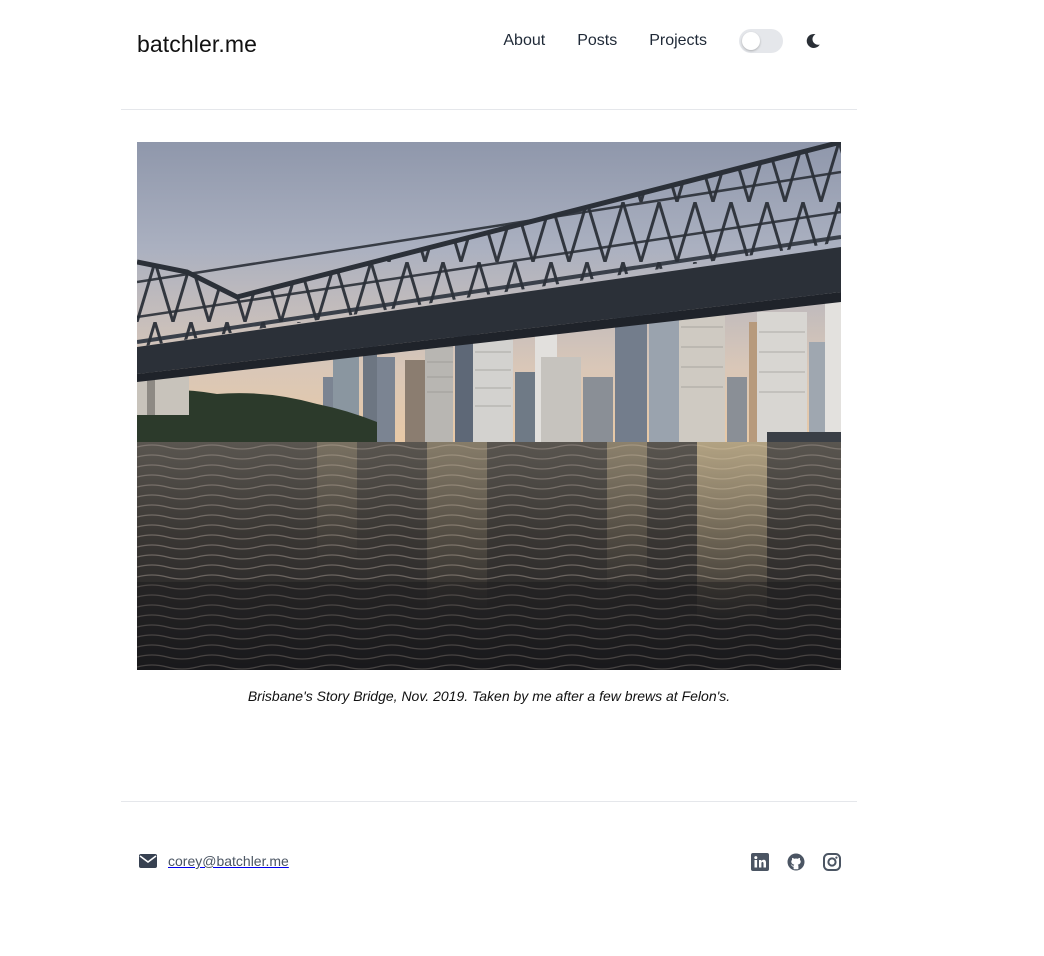 The height and width of the screenshot is (956, 1044). What do you see at coordinates (489, 55) in the screenshot?
I see `site-header: batchler.me About Posts Projects` at bounding box center [489, 55].